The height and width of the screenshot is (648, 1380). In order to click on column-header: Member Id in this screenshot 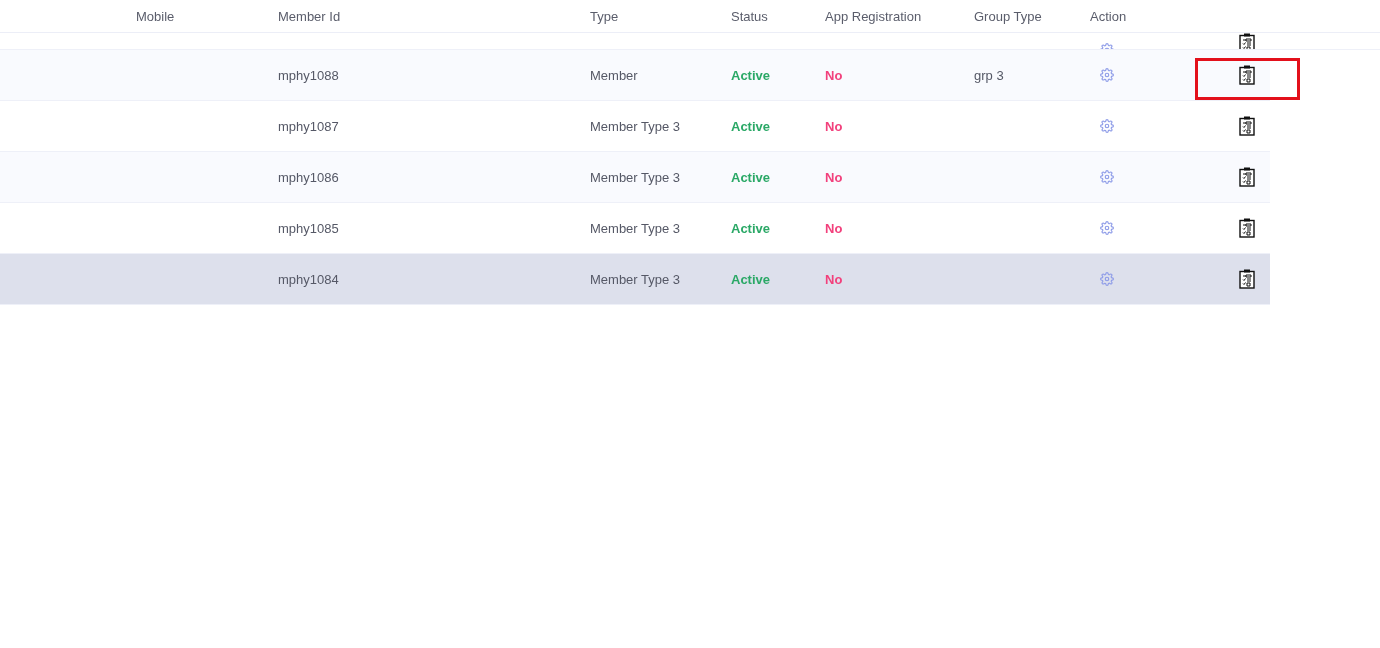, I will do `click(310, 16)`.